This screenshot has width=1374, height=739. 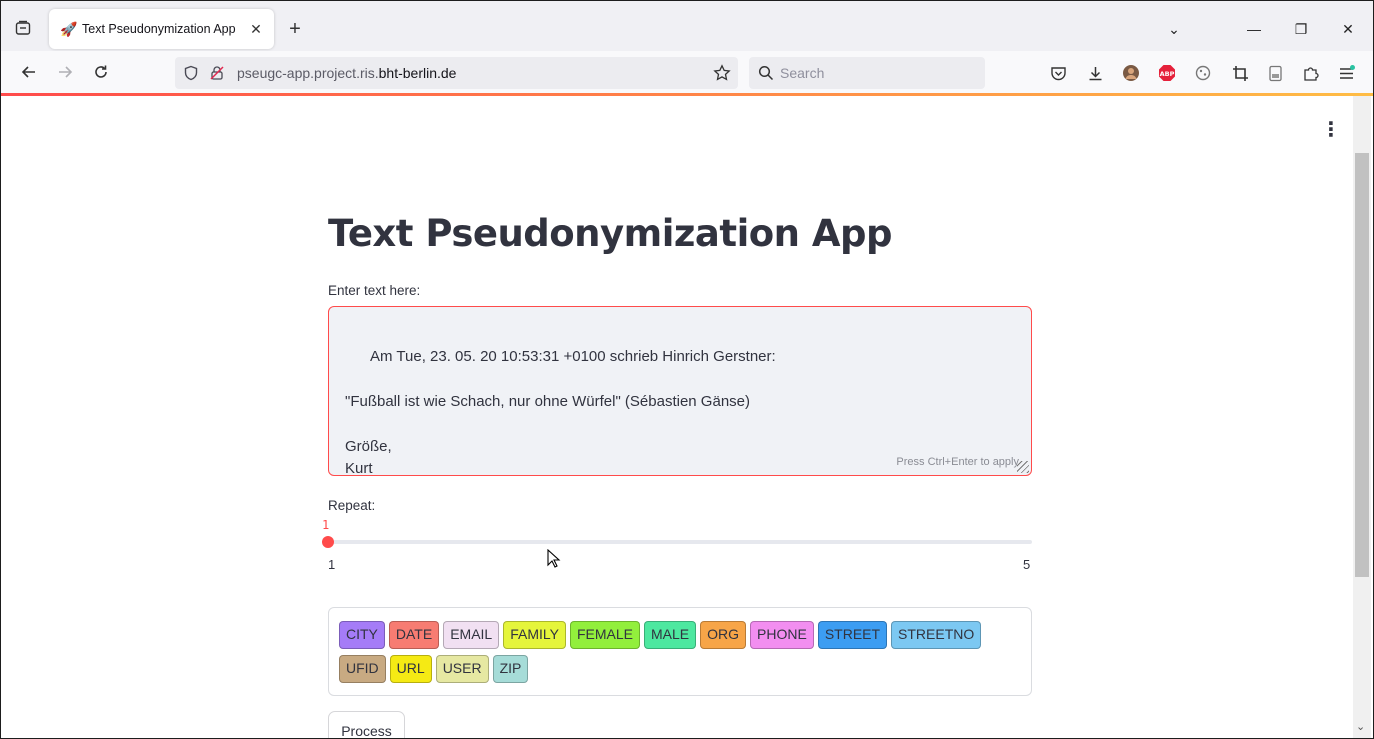 I want to click on rocket-icon: 🚀, so click(x=69, y=29).